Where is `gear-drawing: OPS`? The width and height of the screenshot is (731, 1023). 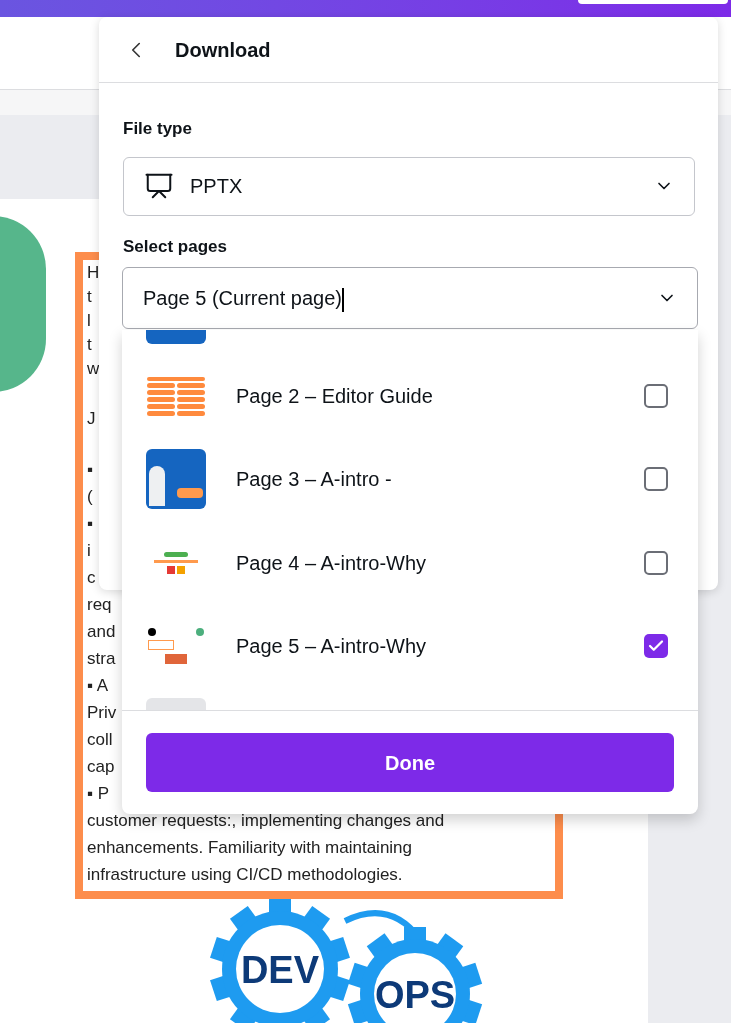 gear-drawing: OPS is located at coordinates (415, 975).